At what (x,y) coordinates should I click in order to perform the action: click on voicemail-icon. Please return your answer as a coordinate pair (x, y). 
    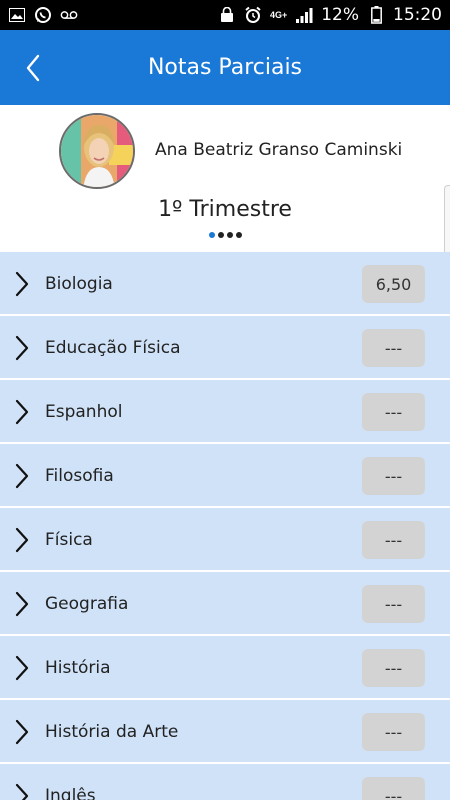
    Looking at the image, I should click on (69, 15).